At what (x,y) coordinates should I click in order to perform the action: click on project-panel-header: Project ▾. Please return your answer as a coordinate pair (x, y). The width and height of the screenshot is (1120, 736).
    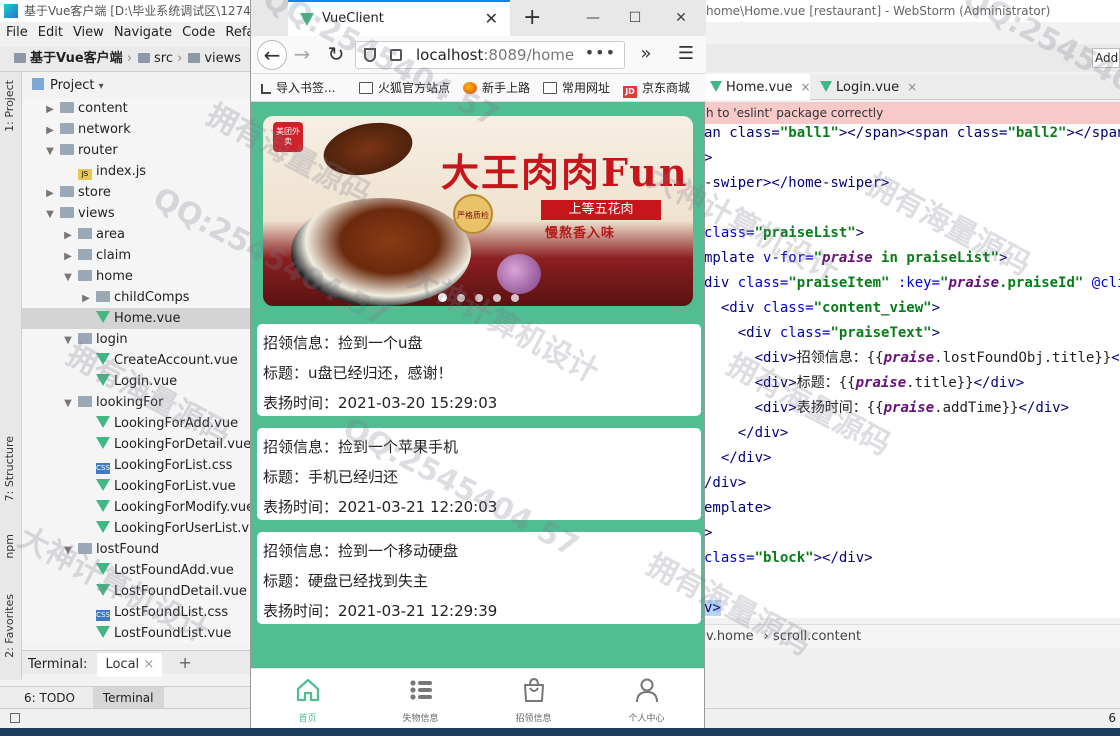
    Looking at the image, I should click on (136, 86).